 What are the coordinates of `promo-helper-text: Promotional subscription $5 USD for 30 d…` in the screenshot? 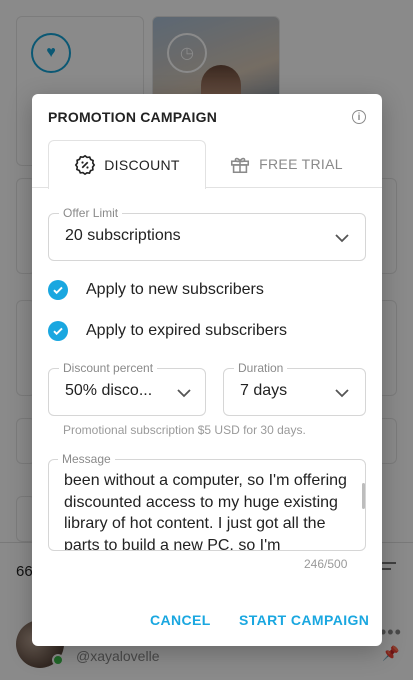 It's located at (184, 430).